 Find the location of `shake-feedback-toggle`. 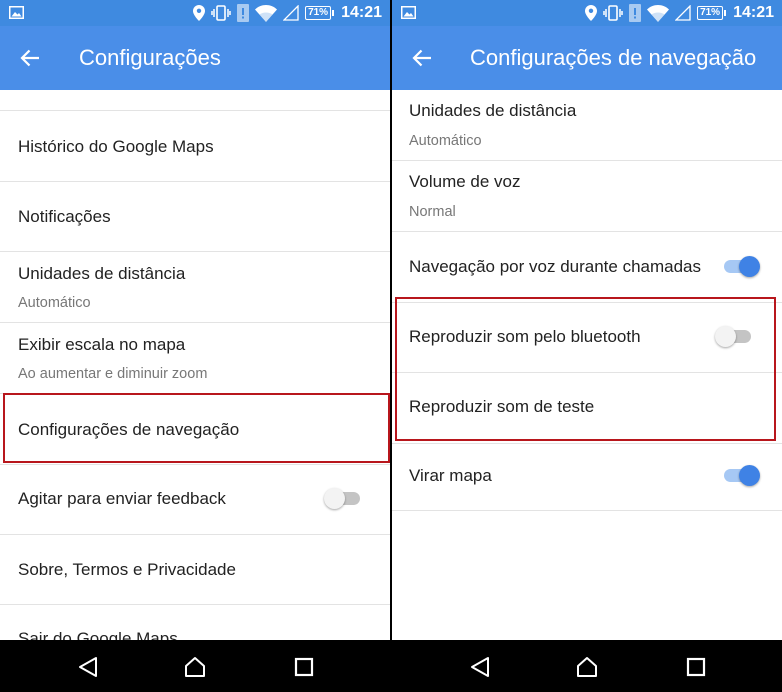

shake-feedback-toggle is located at coordinates (343, 498).